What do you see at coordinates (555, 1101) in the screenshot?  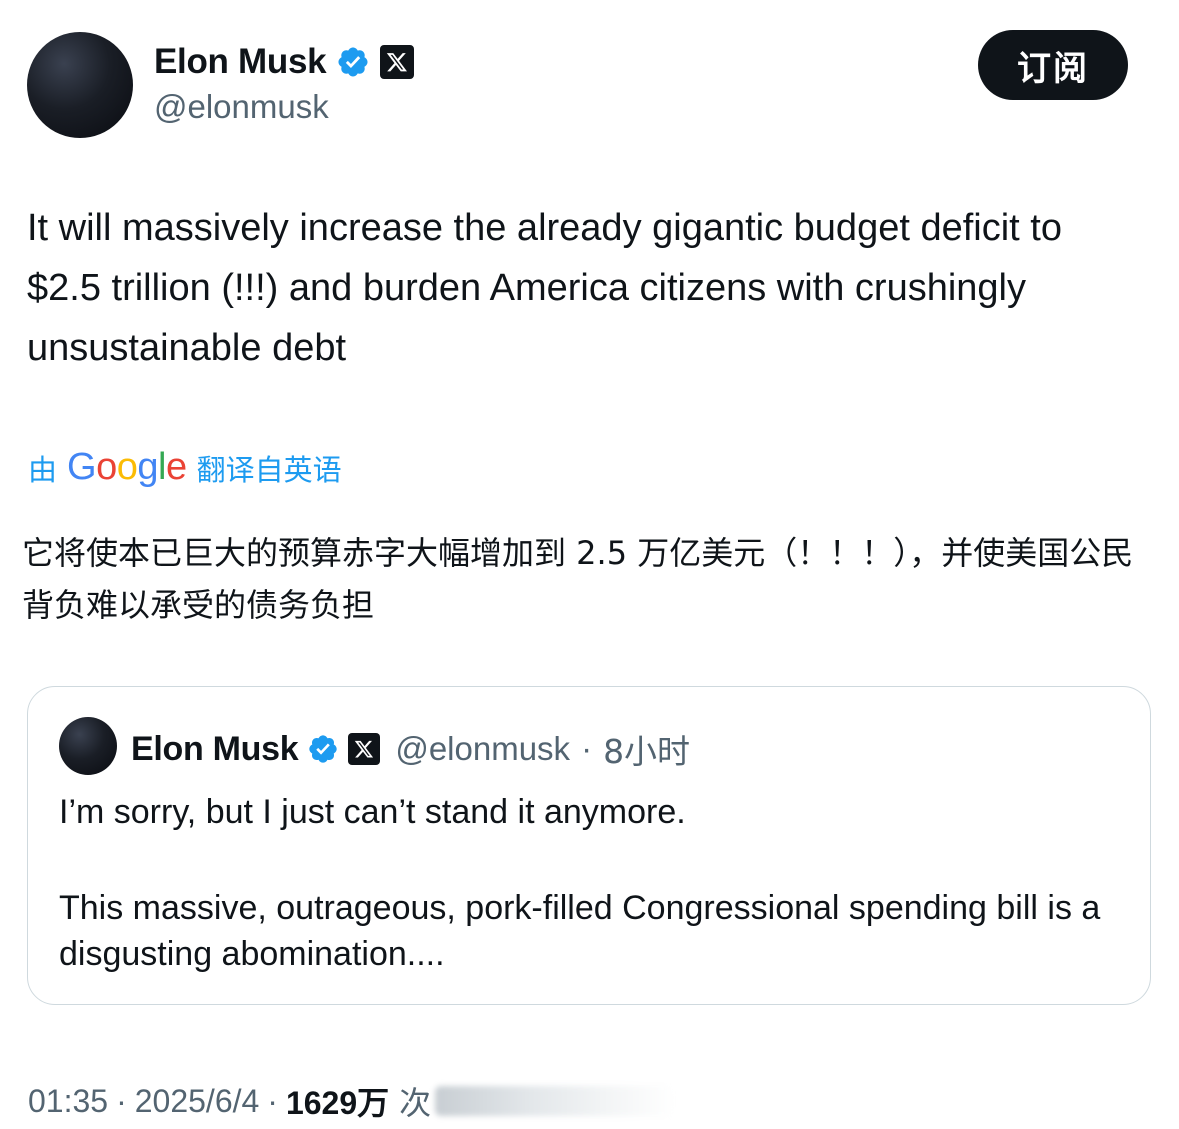 I see `blurred-overlay` at bounding box center [555, 1101].